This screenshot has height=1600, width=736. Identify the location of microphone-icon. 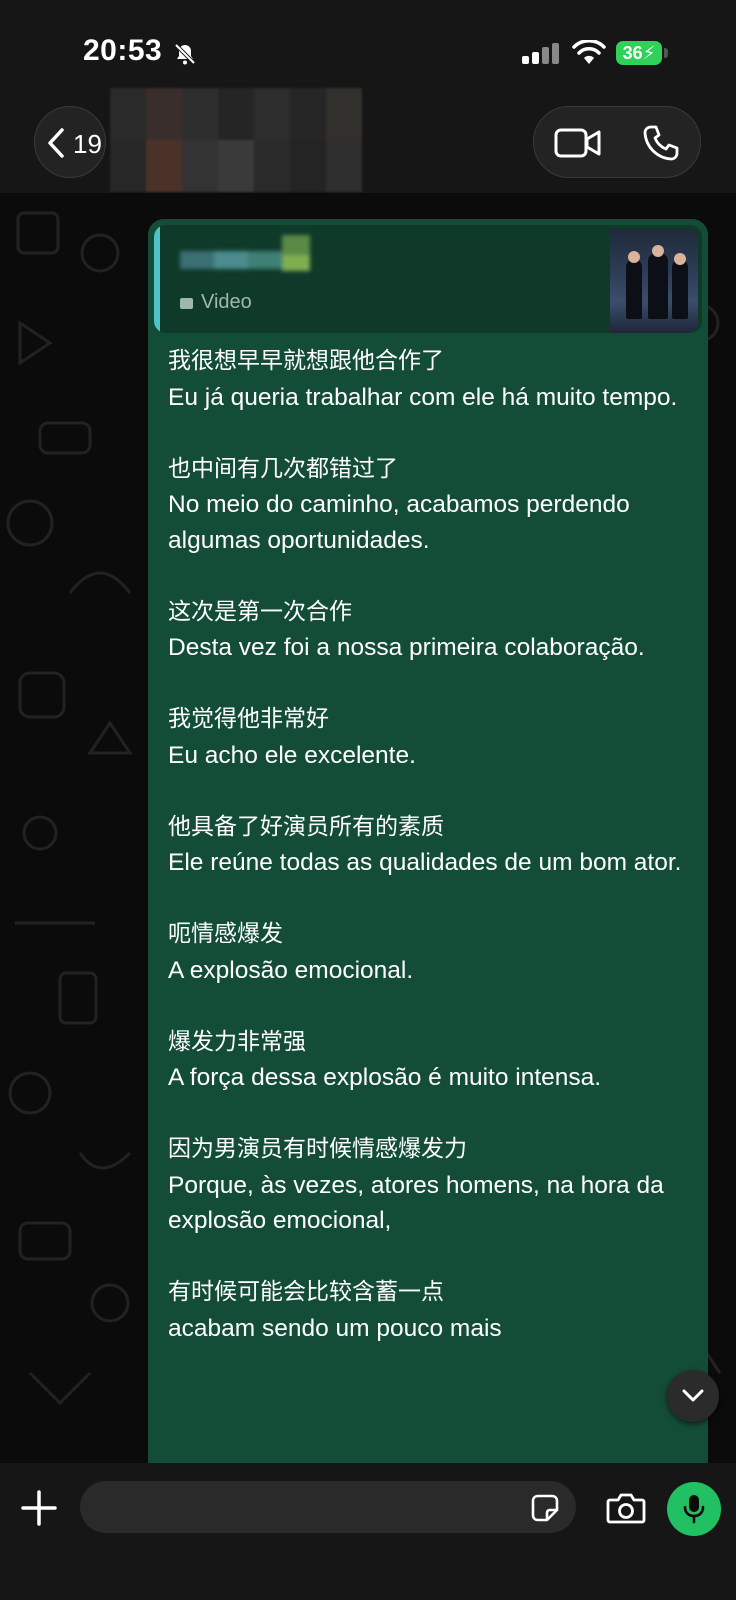
(694, 1509).